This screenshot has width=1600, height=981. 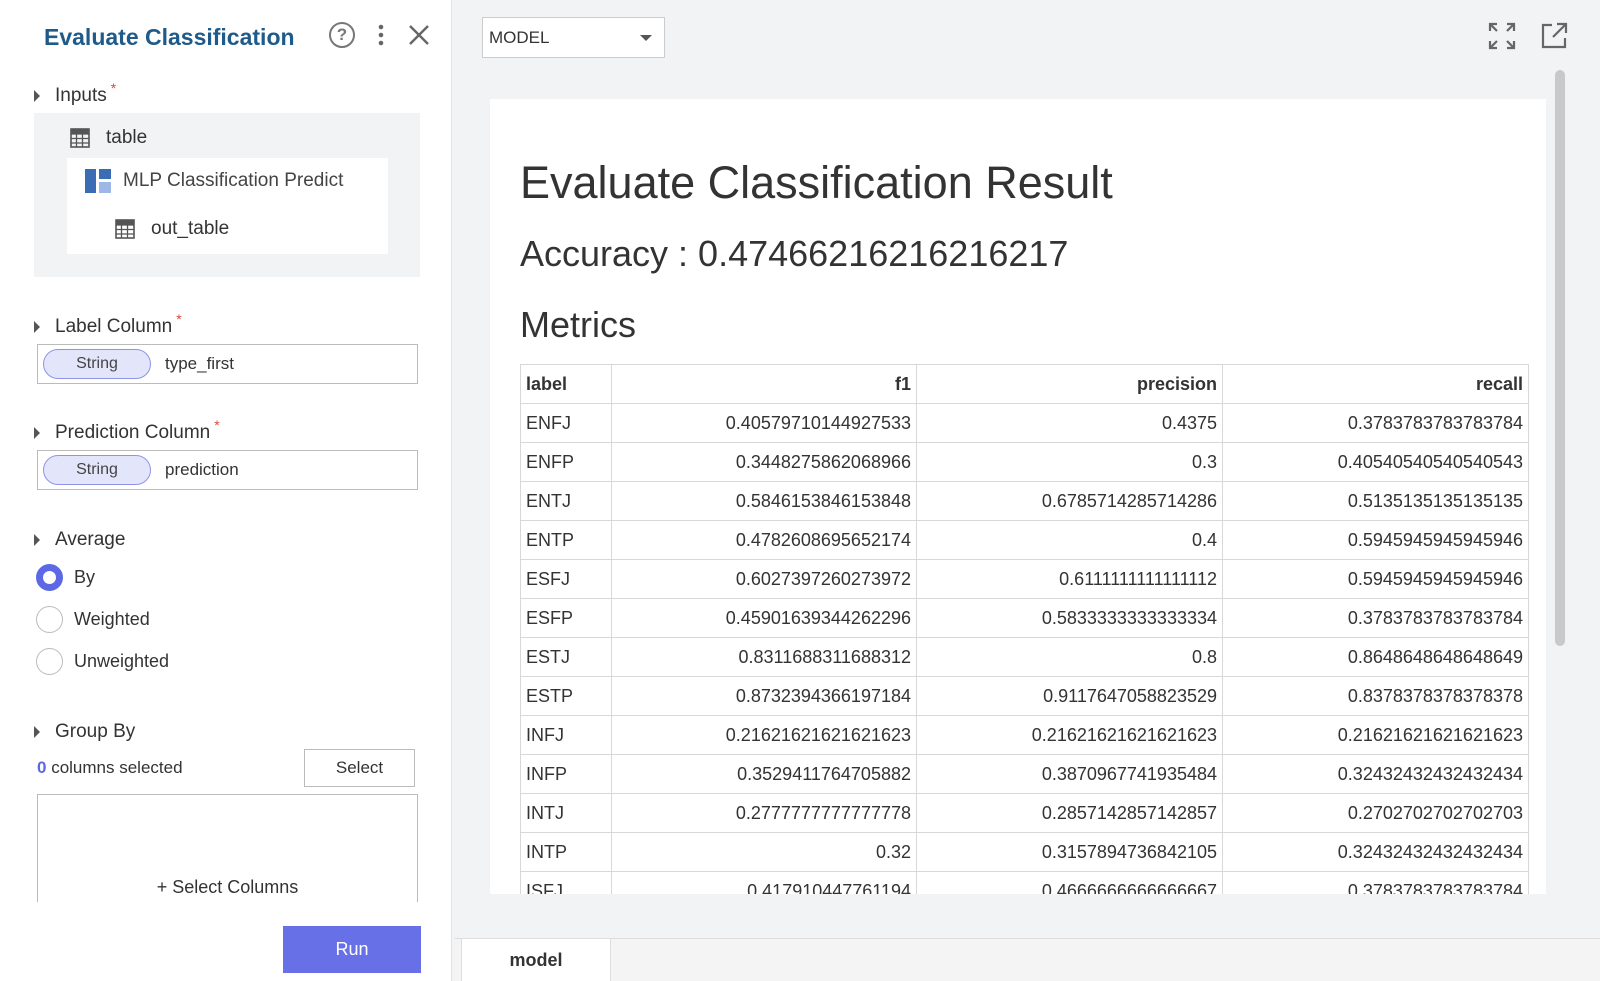 What do you see at coordinates (1069, 423) in the screenshot?
I see `table-cell-precision: 0.4375` at bounding box center [1069, 423].